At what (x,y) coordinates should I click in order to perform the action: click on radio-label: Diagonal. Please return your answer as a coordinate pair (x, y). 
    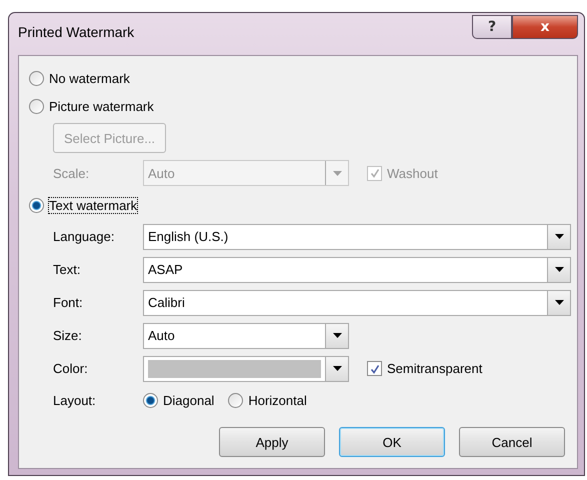
    Looking at the image, I should click on (188, 400).